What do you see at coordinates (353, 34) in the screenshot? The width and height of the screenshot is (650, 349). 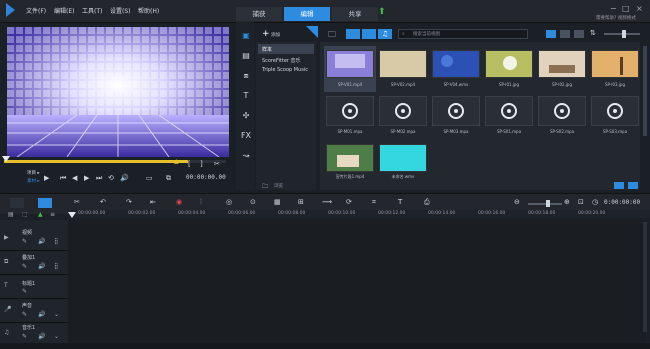 I see `video-filter-button` at bounding box center [353, 34].